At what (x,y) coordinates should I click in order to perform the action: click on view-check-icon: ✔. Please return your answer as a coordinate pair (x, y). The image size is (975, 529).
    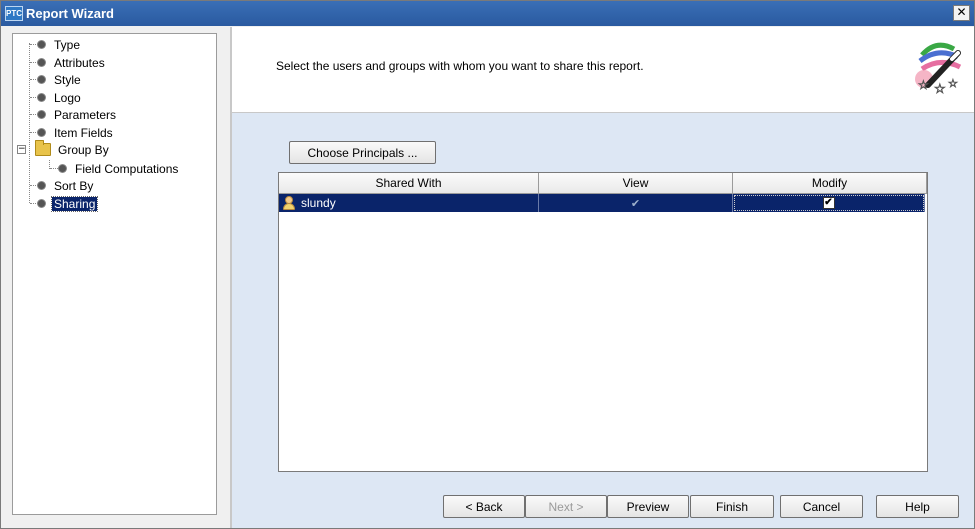
    Looking at the image, I should click on (635, 203).